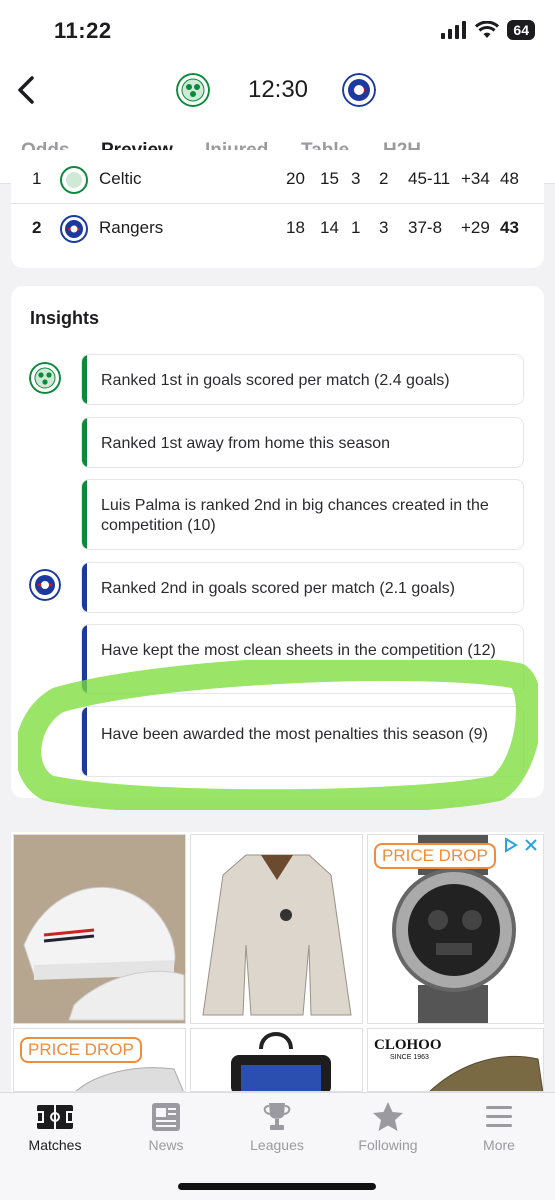  Describe the element at coordinates (28, 90) in the screenshot. I see `back-button` at that location.